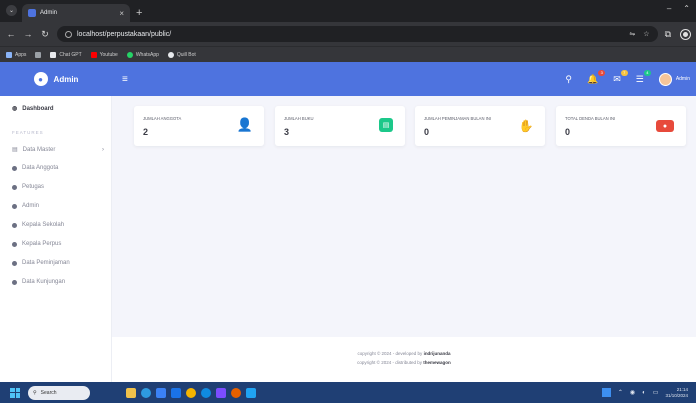 The image size is (696, 403). What do you see at coordinates (16, 54) in the screenshot?
I see `bookmark-apps: Apps` at bounding box center [16, 54].